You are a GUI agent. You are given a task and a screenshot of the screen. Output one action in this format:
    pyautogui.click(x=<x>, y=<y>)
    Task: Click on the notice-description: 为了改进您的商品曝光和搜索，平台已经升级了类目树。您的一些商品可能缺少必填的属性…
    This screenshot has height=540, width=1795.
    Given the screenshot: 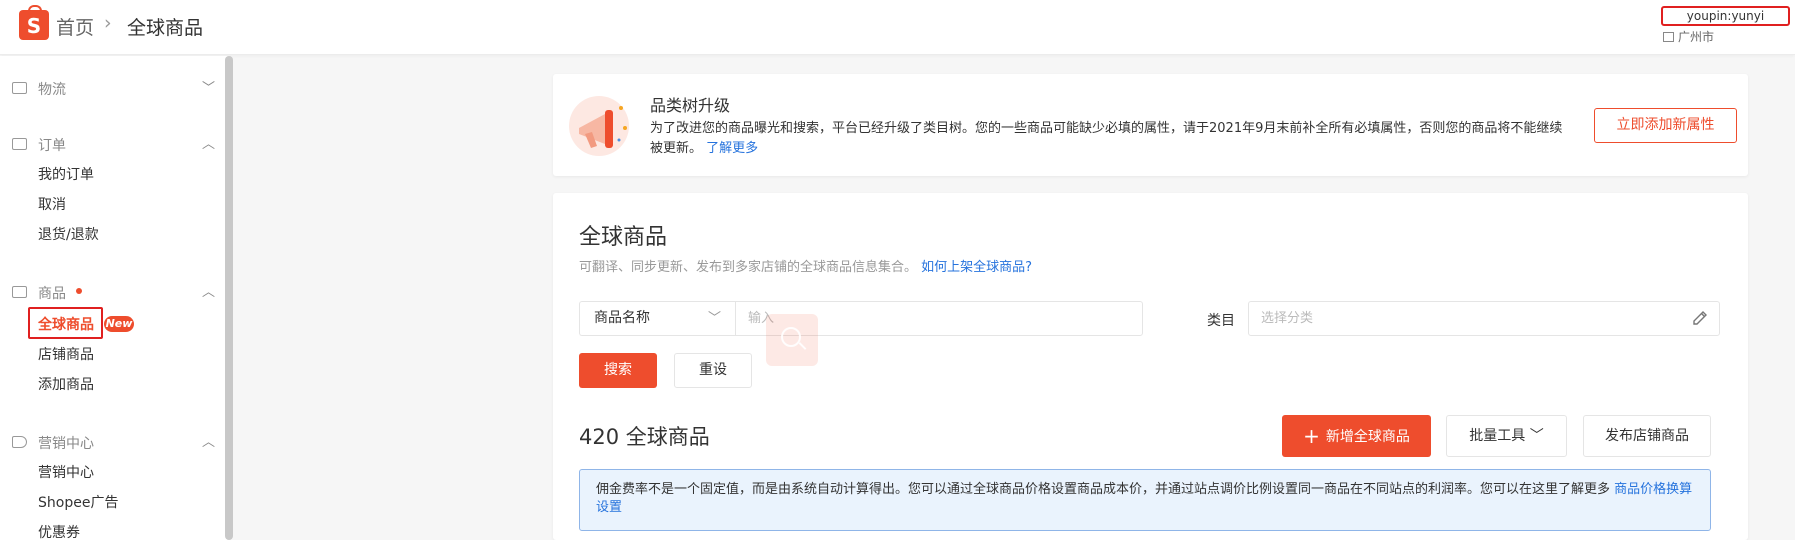 What is the action you would take?
    pyautogui.click(x=1110, y=139)
    